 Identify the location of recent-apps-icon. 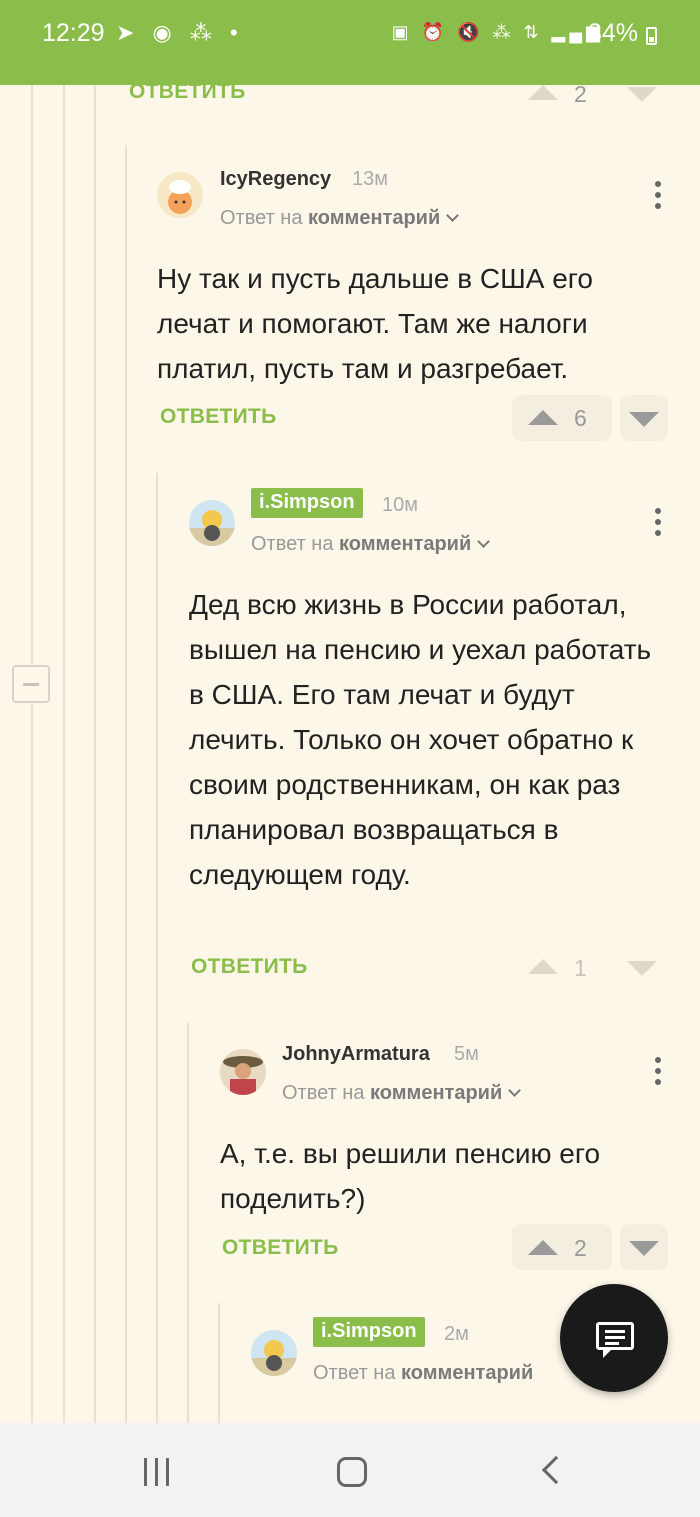
(157, 1472).